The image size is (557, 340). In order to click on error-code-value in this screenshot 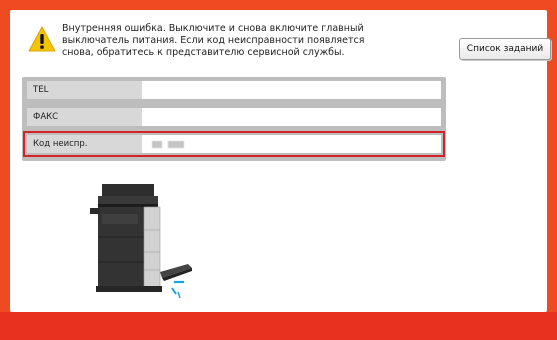, I will do `click(291, 144)`.